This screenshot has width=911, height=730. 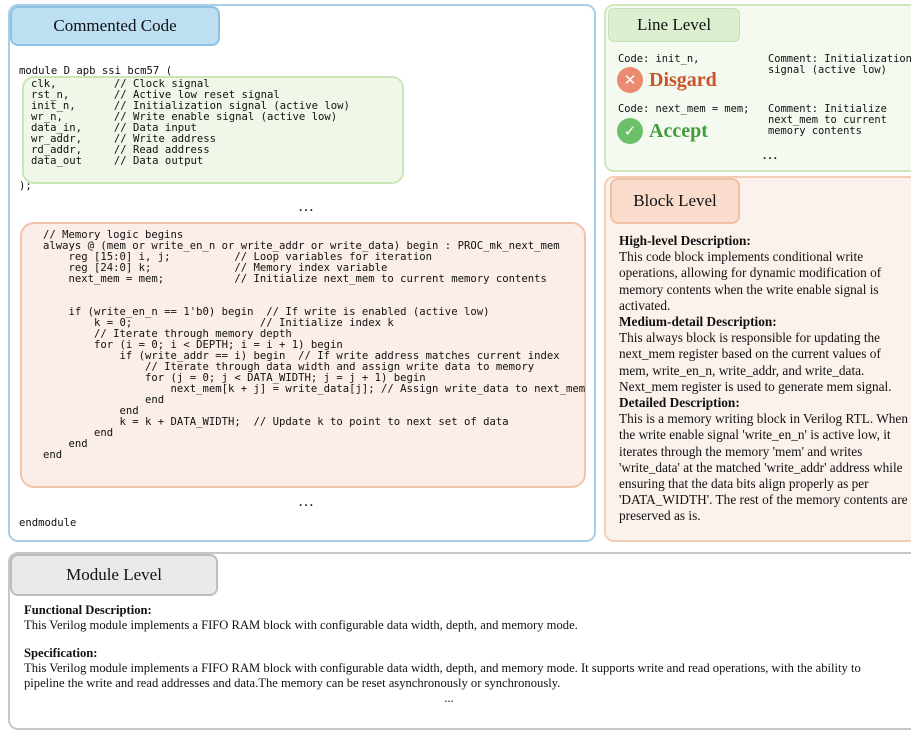 I want to click on module-footer-line: endmodule, so click(x=48, y=523).